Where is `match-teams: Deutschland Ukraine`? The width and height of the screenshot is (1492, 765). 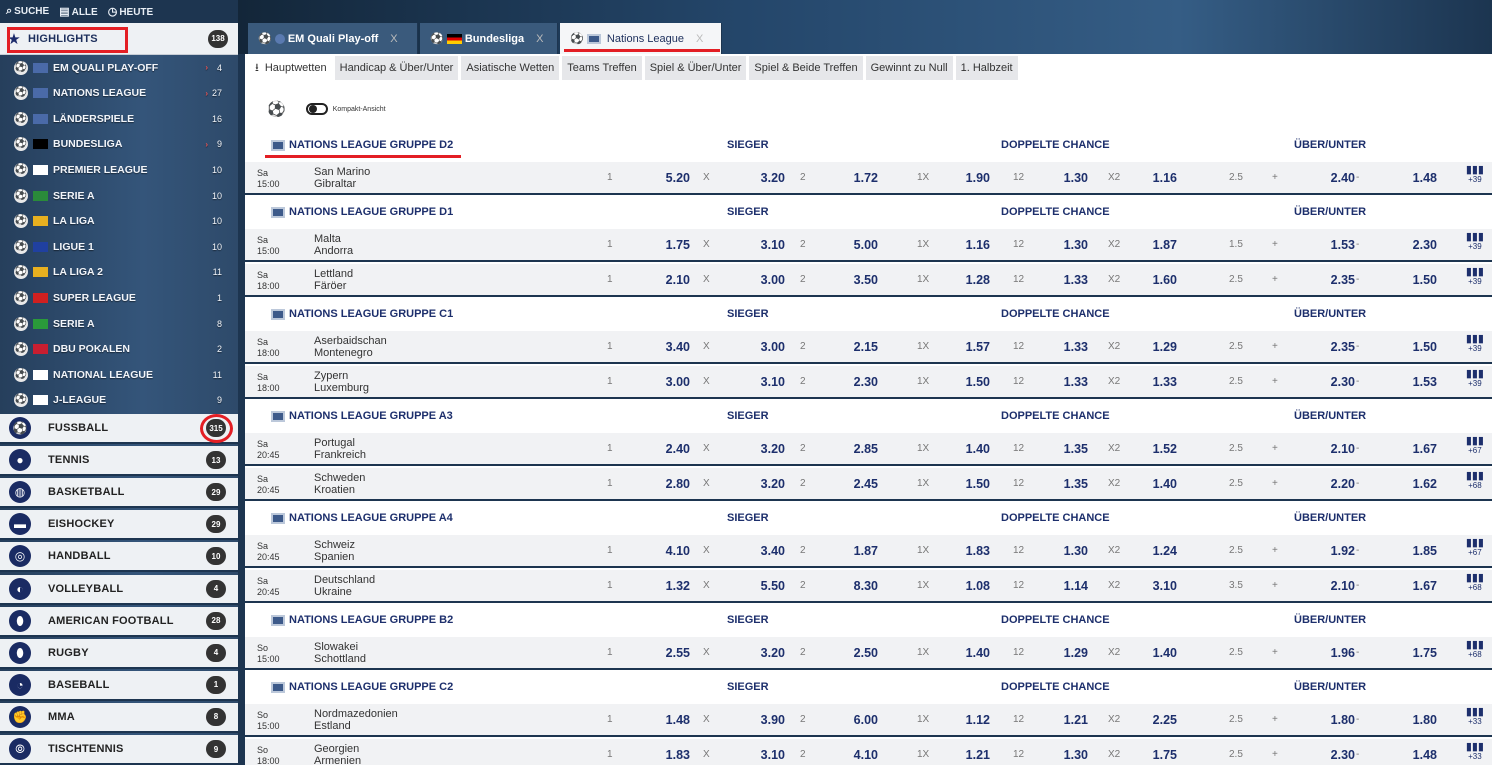 match-teams: Deutschland Ukraine is located at coordinates (344, 586).